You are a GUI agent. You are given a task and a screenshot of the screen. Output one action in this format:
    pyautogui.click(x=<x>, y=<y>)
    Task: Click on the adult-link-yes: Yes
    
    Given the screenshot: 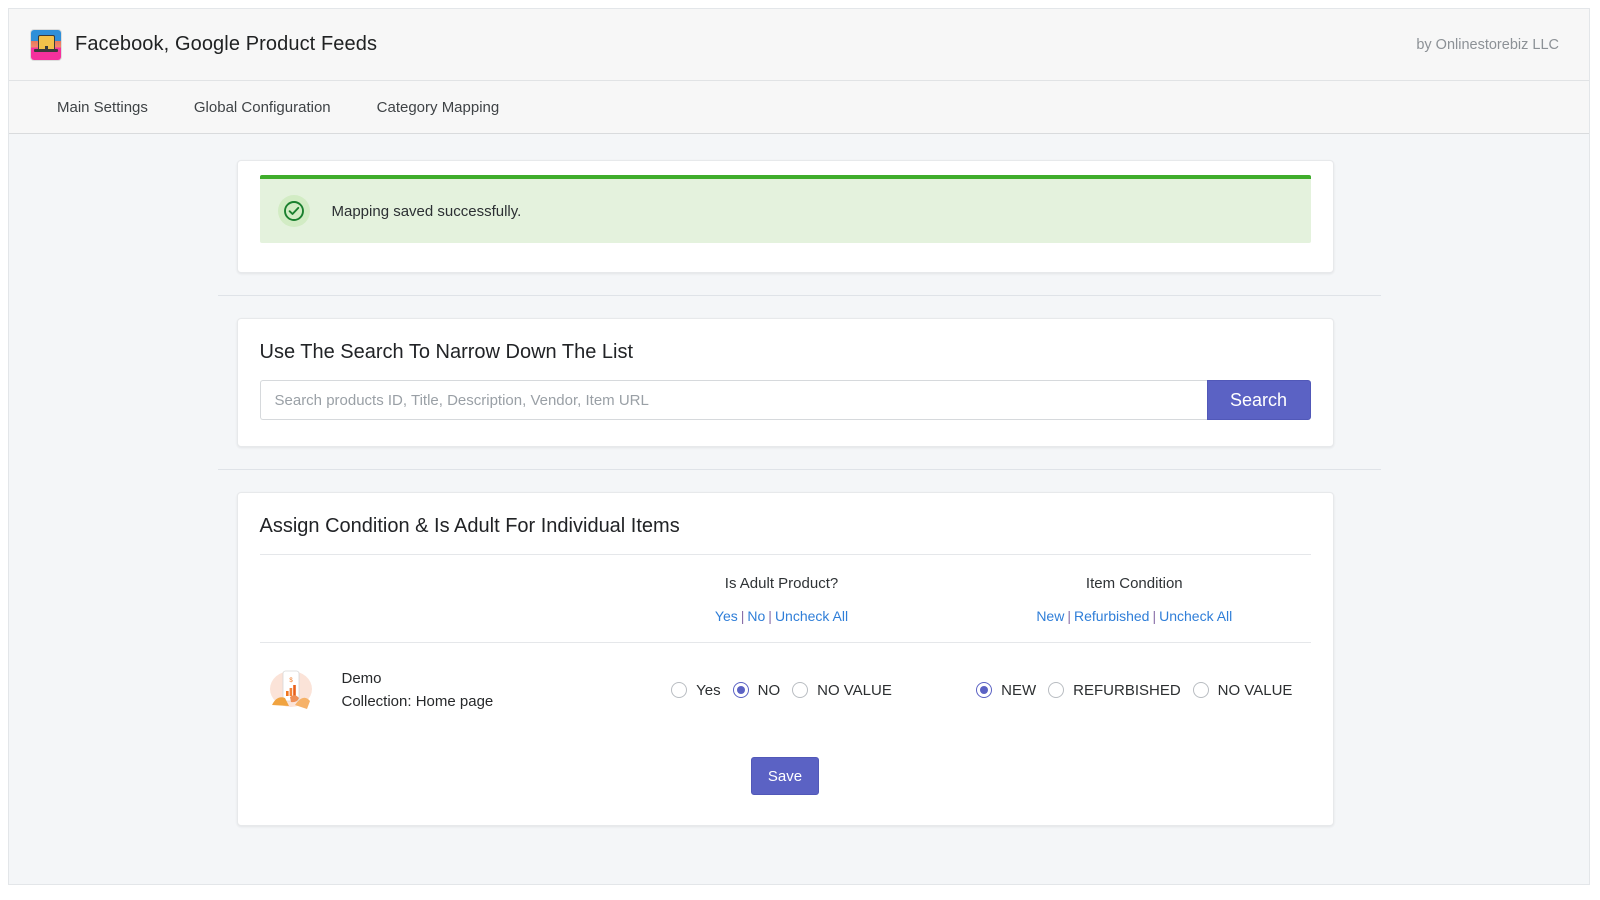 What is the action you would take?
    pyautogui.click(x=726, y=616)
    